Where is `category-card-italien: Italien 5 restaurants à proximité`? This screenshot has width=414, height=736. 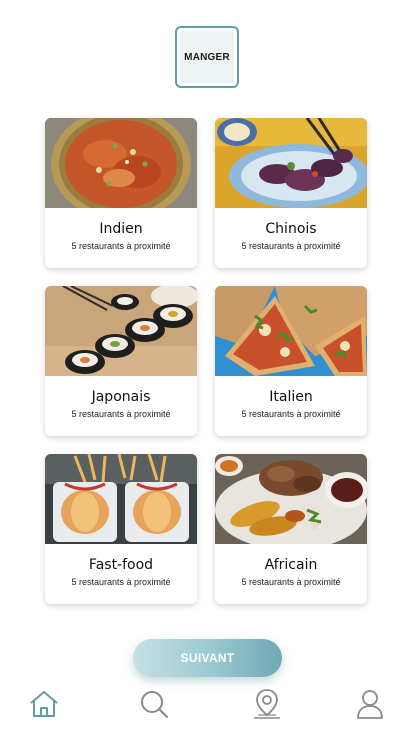
category-card-italien: Italien 5 restaurants à proximité is located at coordinates (291, 361).